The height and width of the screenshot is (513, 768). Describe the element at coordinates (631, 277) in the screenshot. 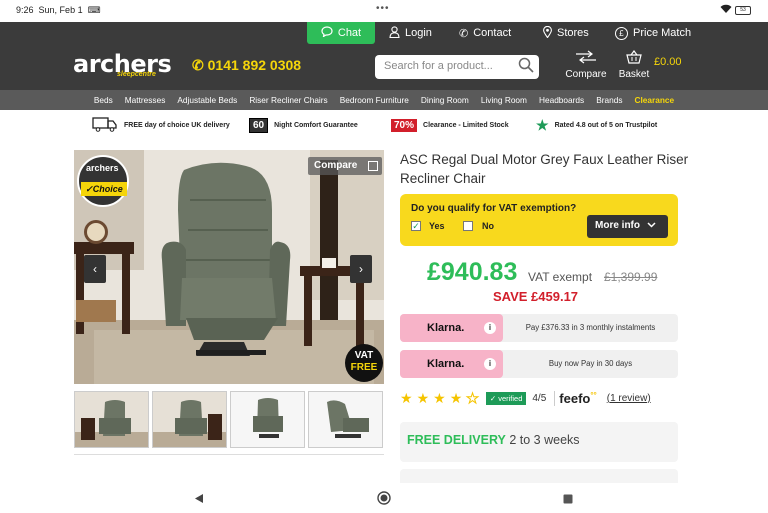

I see `old-price: £1,399.99` at that location.